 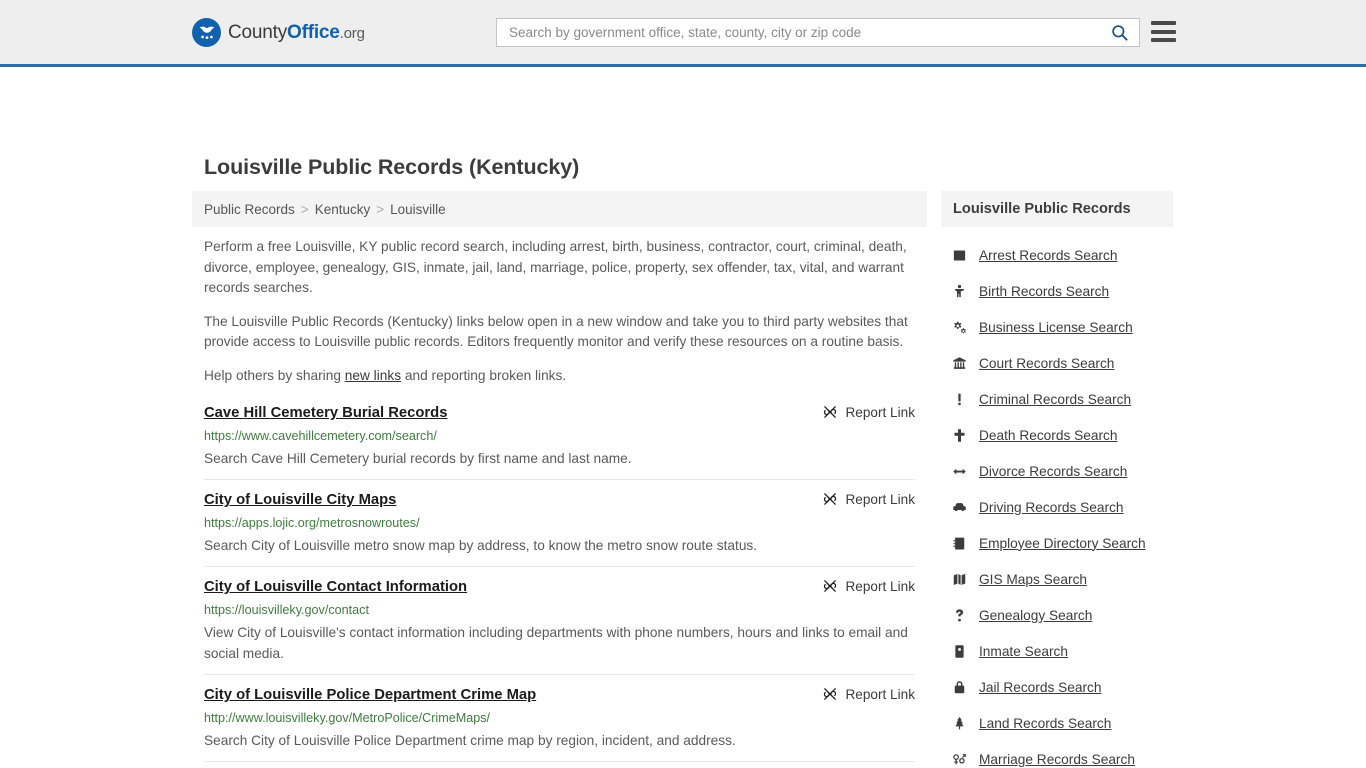 I want to click on sidebar-item-land-records-search: Land Records Search, so click(x=1057, y=723).